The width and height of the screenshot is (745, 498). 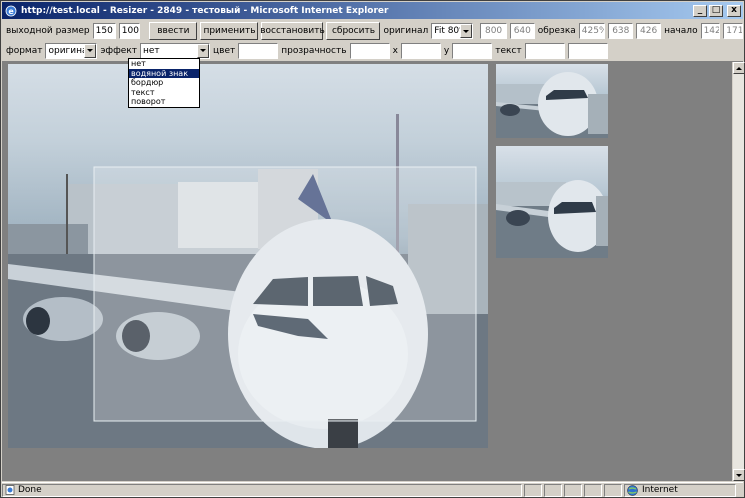 I want to click on restore-button: восстановить, so click(x=292, y=31).